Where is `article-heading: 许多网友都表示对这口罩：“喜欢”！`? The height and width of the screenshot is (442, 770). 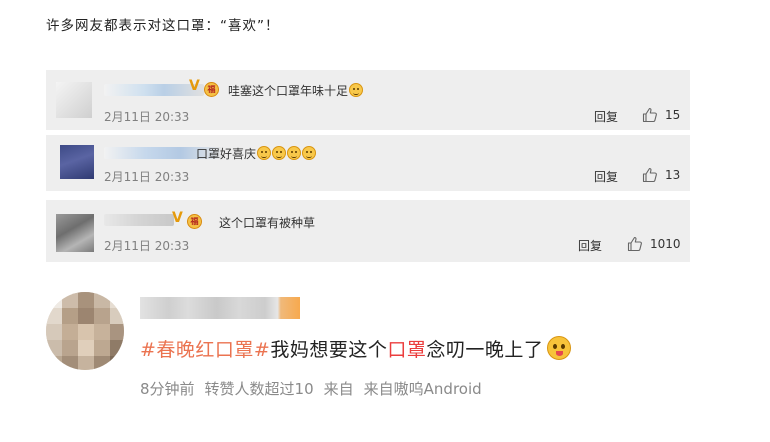 article-heading: 许多网友都表示对这口罩：“喜欢”！ is located at coordinates (163, 26).